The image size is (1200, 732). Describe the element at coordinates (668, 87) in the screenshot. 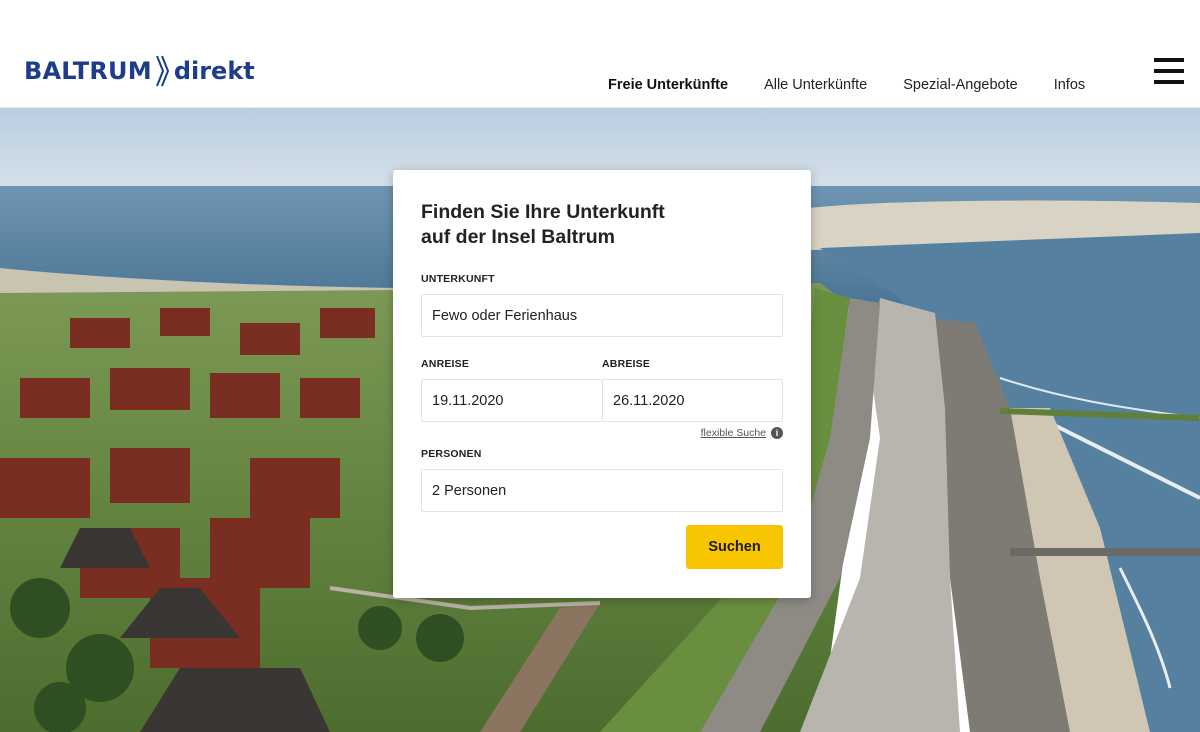

I see `nav-item-freie-unterkuenfte: Freie Unterkünfte` at that location.